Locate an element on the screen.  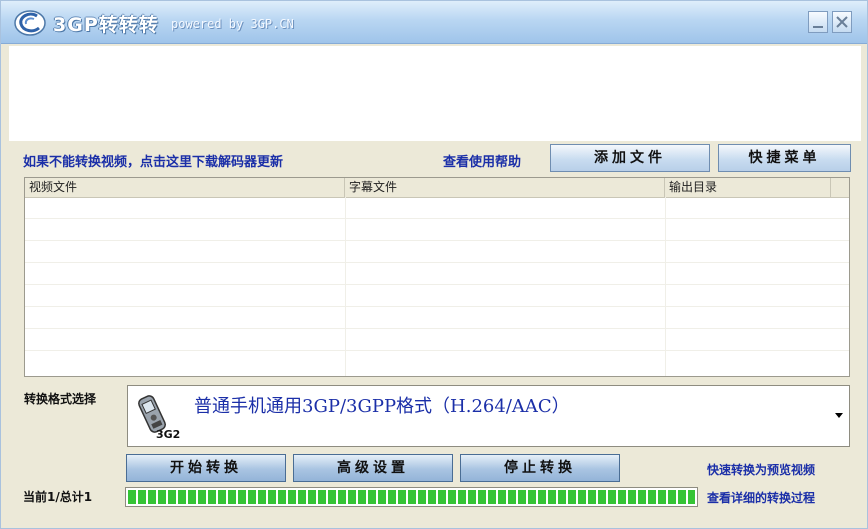
close-icon is located at coordinates (842, 22).